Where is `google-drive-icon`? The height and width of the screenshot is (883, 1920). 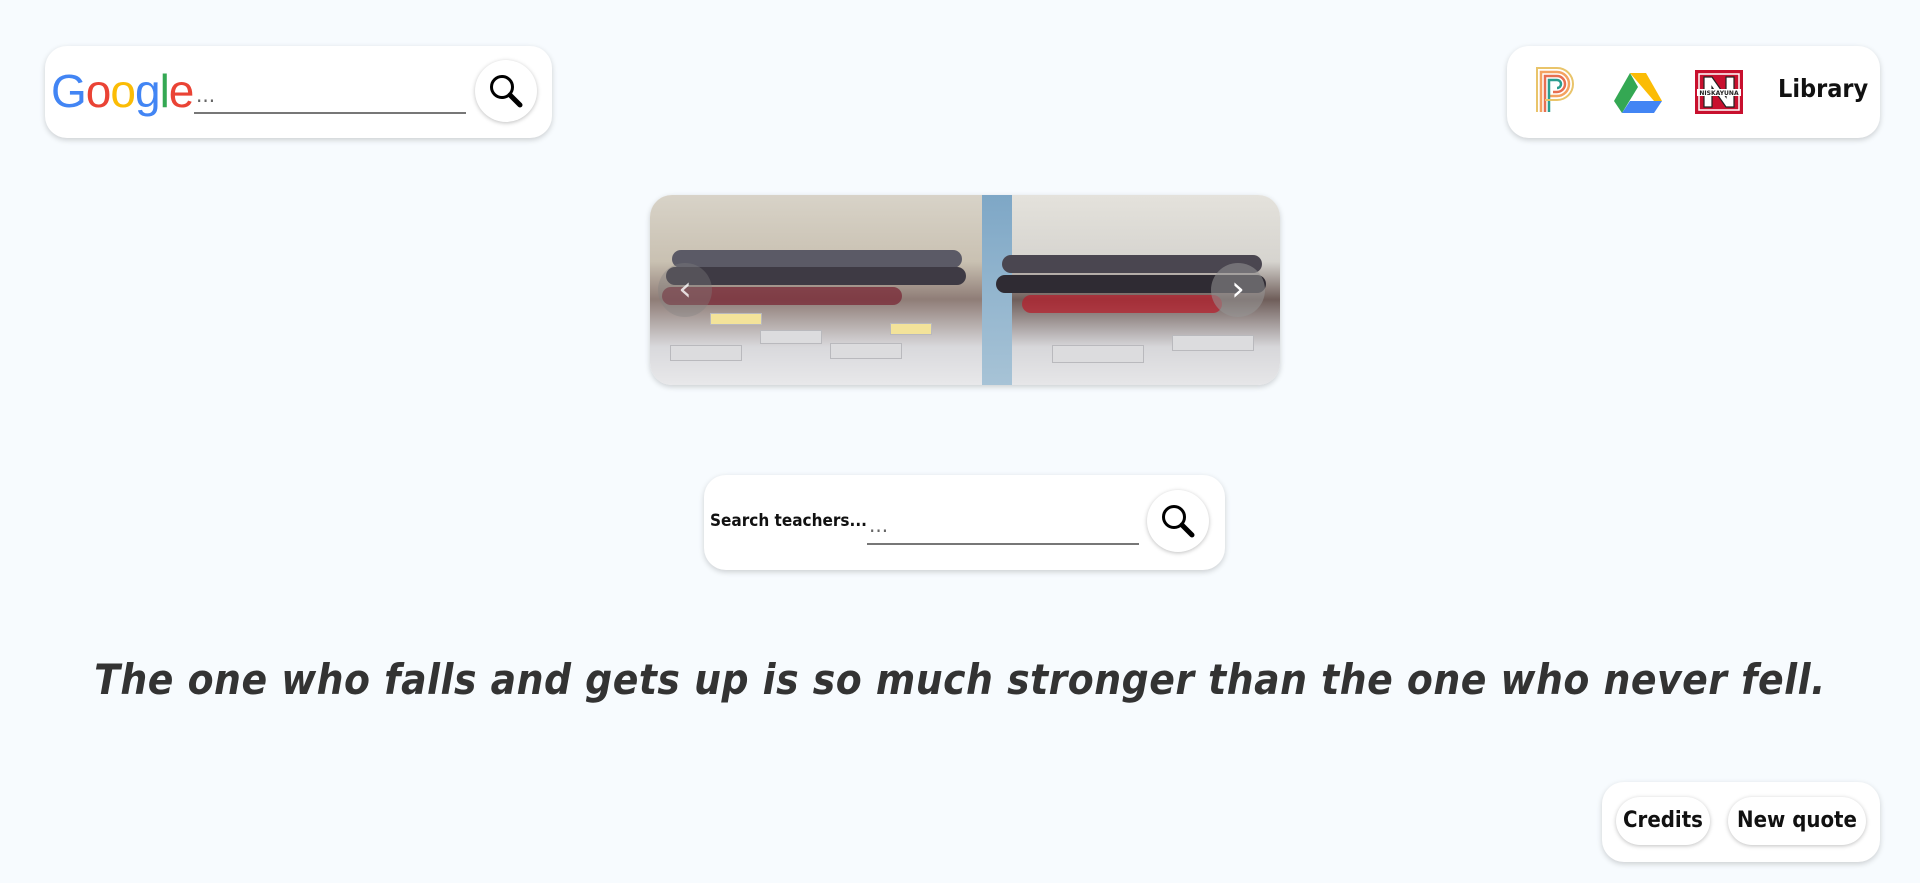 google-drive-icon is located at coordinates (1638, 93).